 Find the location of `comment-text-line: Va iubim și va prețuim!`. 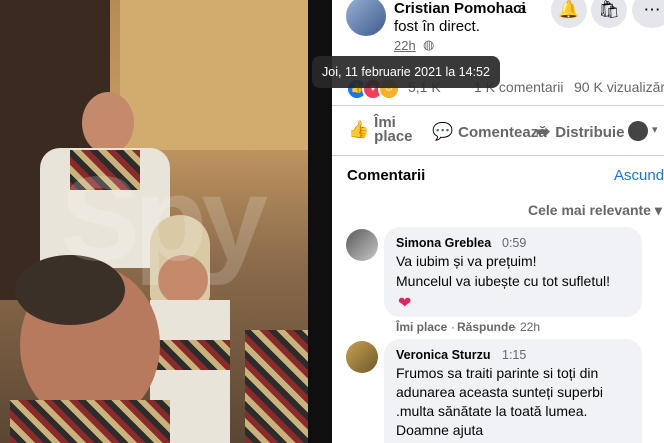

comment-text-line: Va iubim și va prețuim! is located at coordinates (466, 261).